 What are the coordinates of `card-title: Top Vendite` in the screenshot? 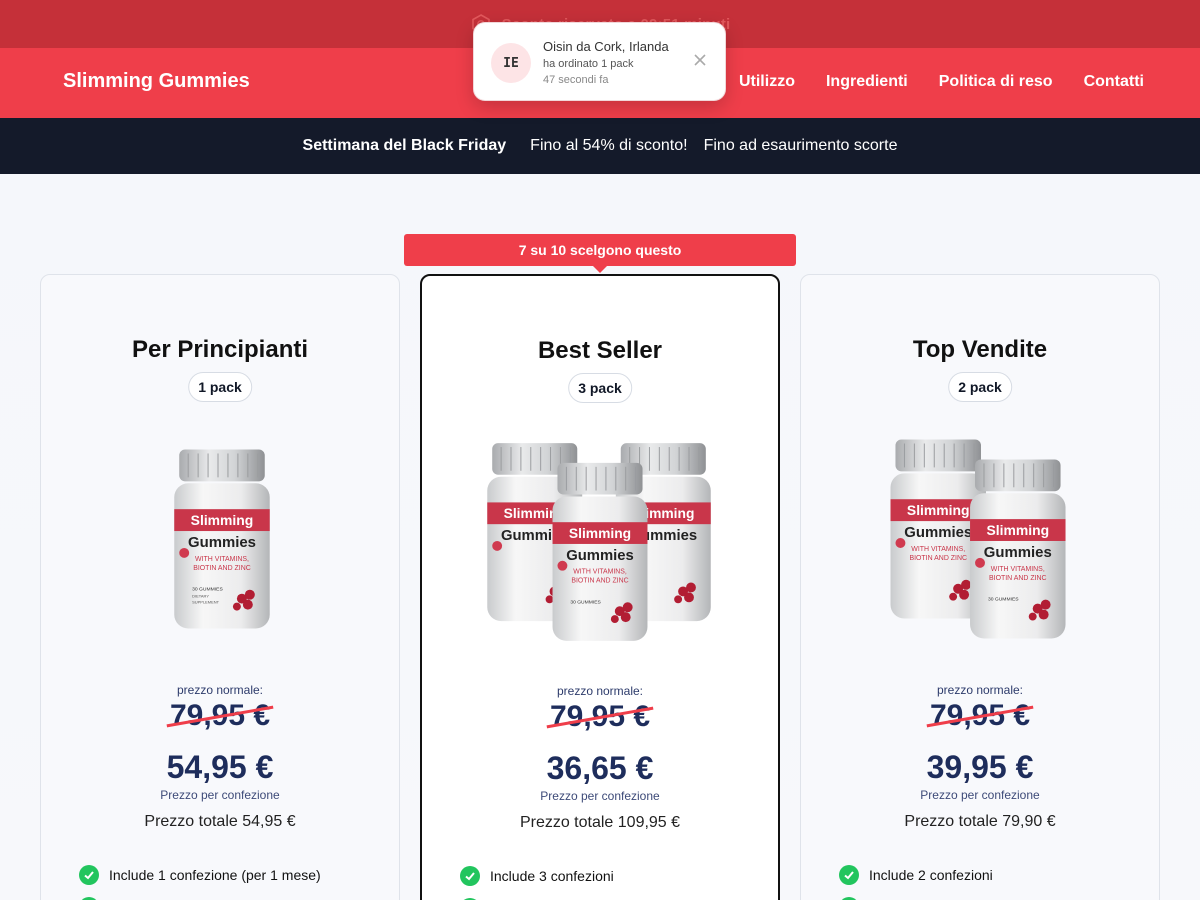 It's located at (980, 349).